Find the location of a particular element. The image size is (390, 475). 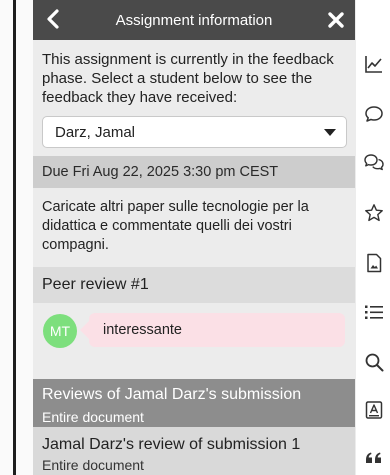

chart-line-icon is located at coordinates (374, 64).